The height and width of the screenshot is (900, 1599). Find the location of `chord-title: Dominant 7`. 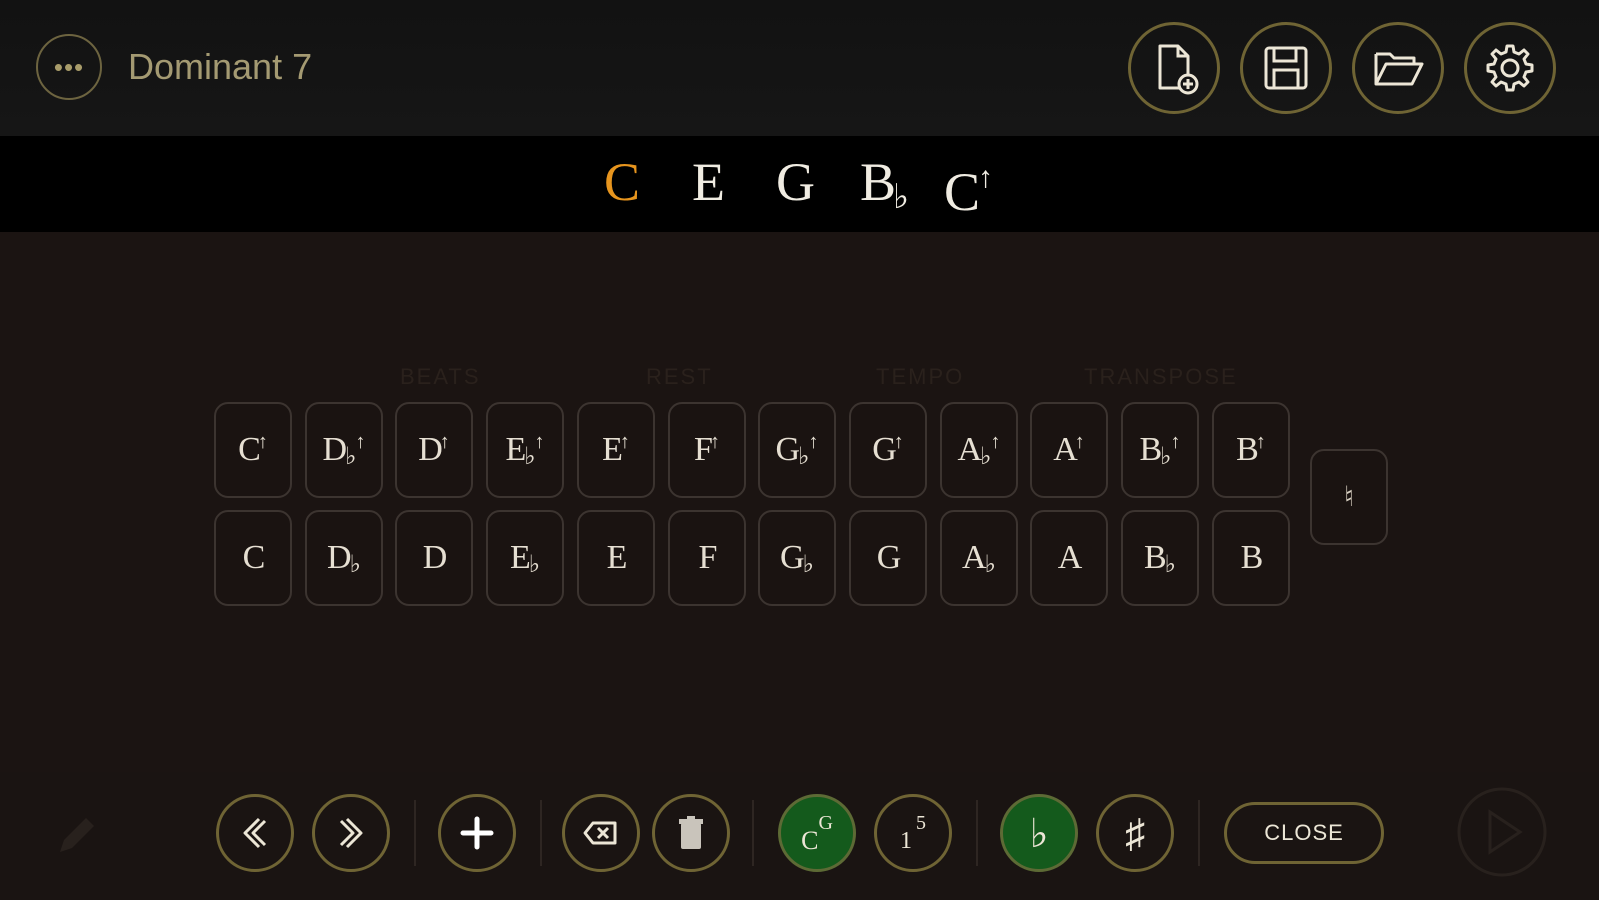

chord-title: Dominant 7 is located at coordinates (220, 66).